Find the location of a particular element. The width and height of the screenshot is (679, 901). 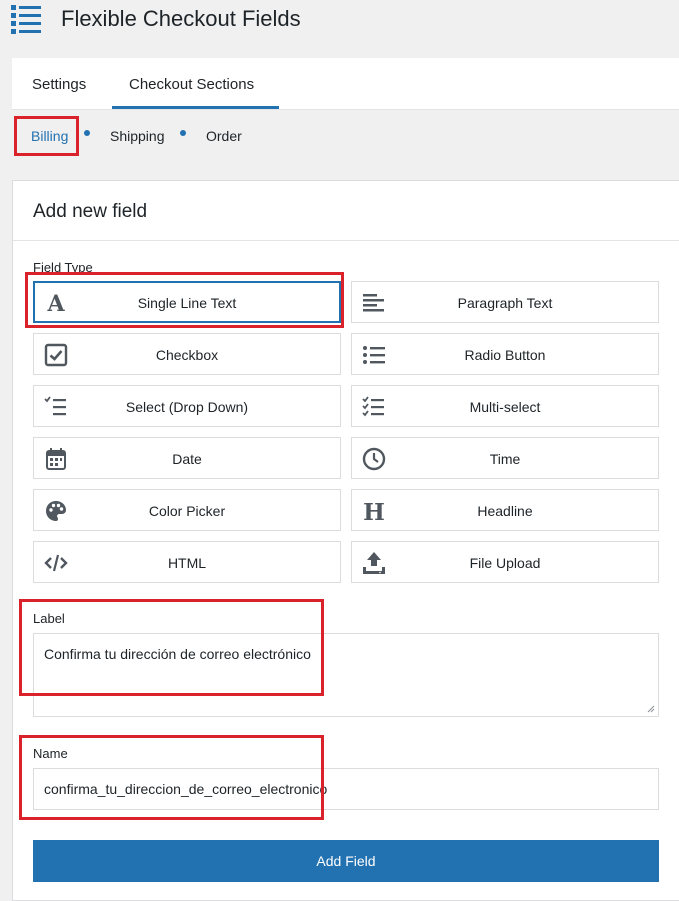

divider is located at coordinates (346, 240).